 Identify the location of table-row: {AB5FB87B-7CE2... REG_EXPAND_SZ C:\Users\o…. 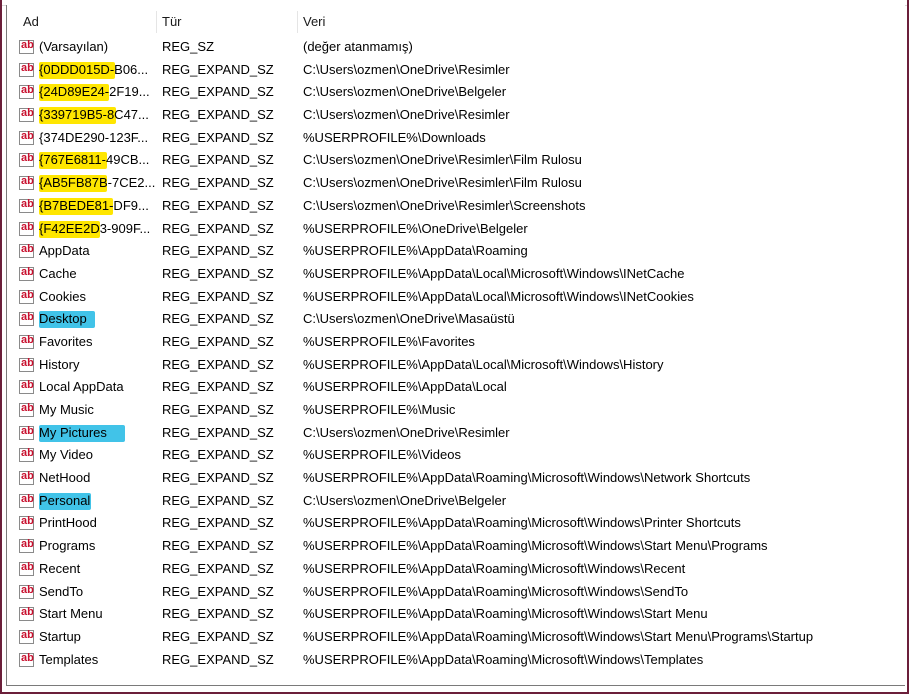
(455, 183).